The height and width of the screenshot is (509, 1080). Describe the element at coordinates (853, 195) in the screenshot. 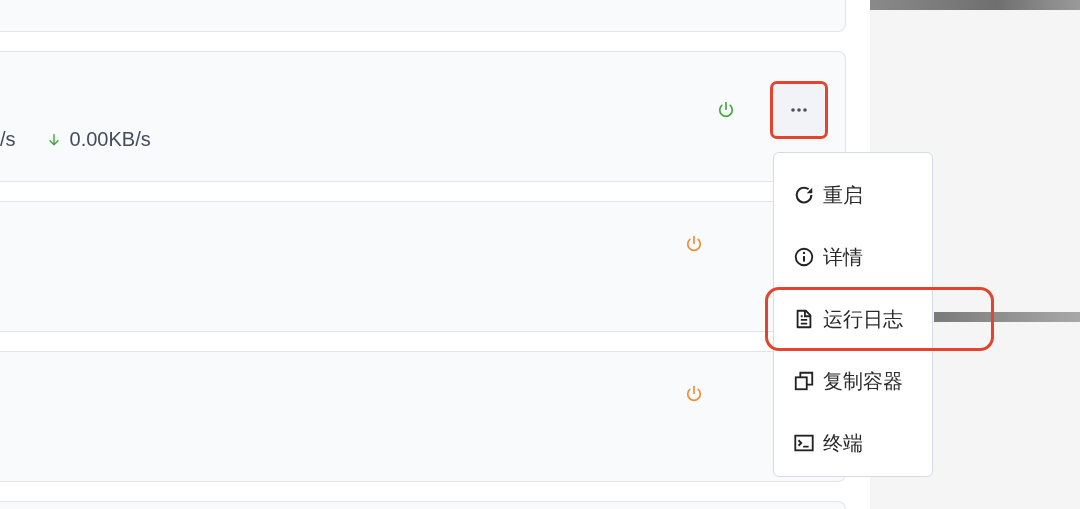

I see `menu-item: 重启` at that location.